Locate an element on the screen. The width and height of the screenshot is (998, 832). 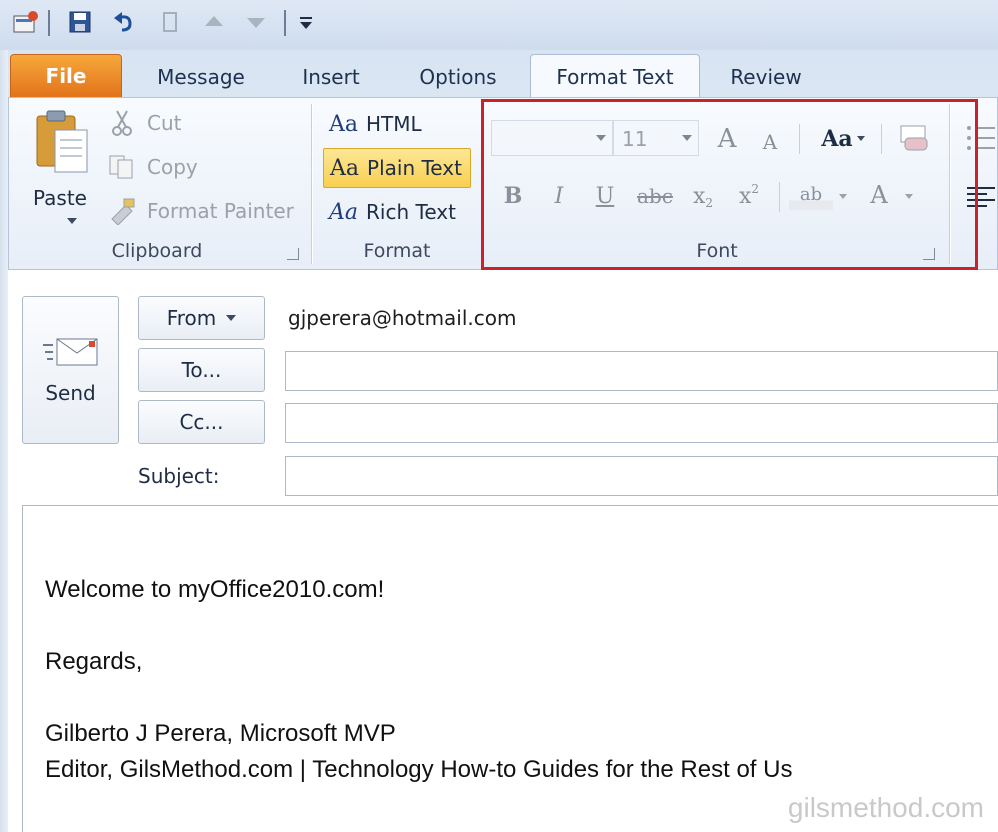
redo-icon is located at coordinates (170, 22).